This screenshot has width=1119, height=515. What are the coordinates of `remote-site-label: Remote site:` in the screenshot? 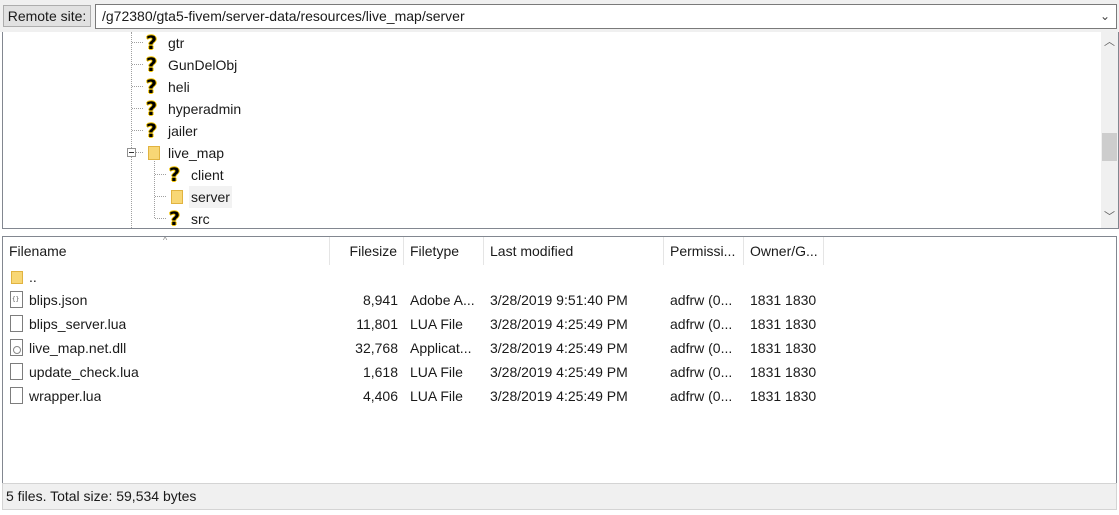 It's located at (47, 16).